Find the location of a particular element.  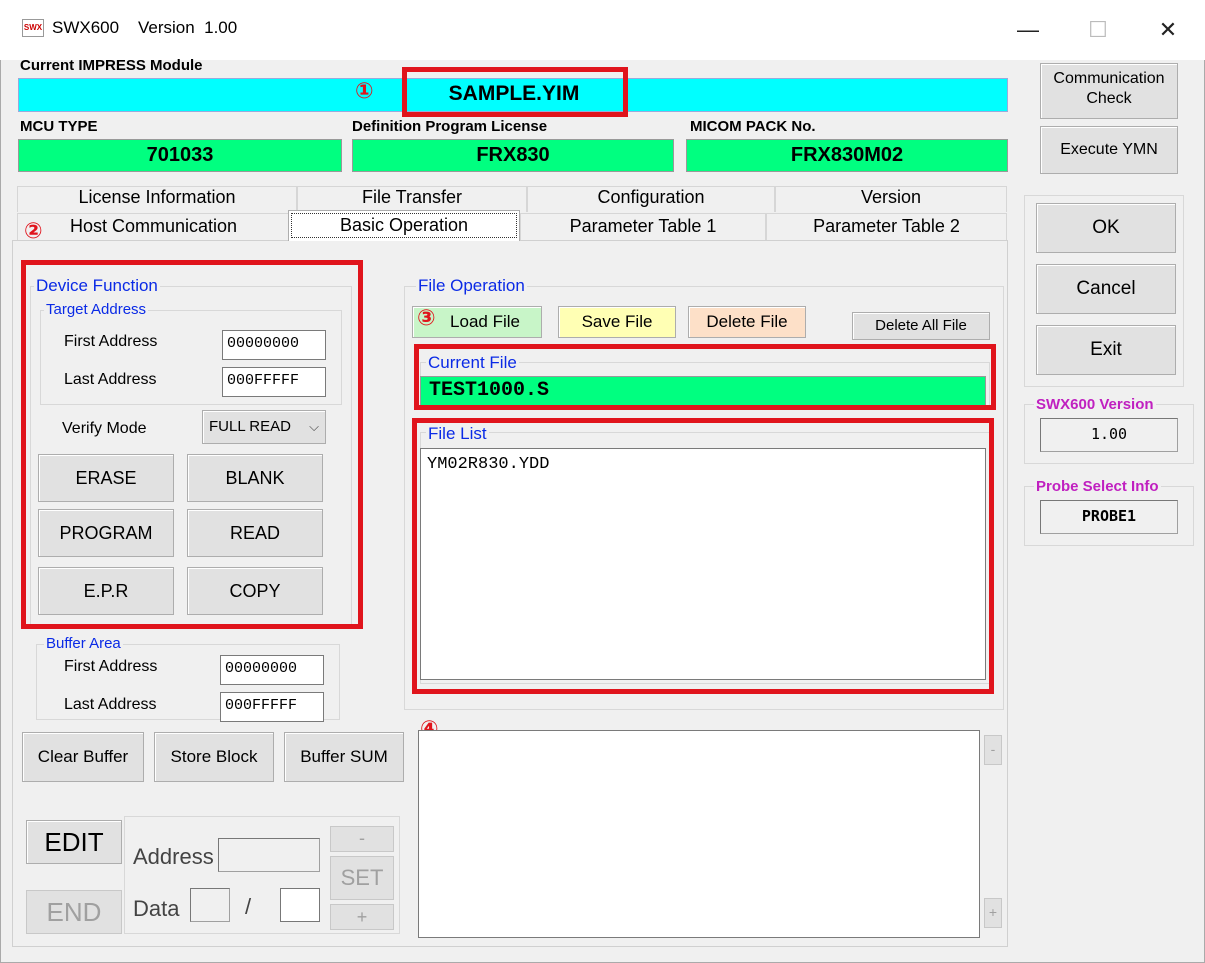

marker-3: ③ is located at coordinates (426, 317).